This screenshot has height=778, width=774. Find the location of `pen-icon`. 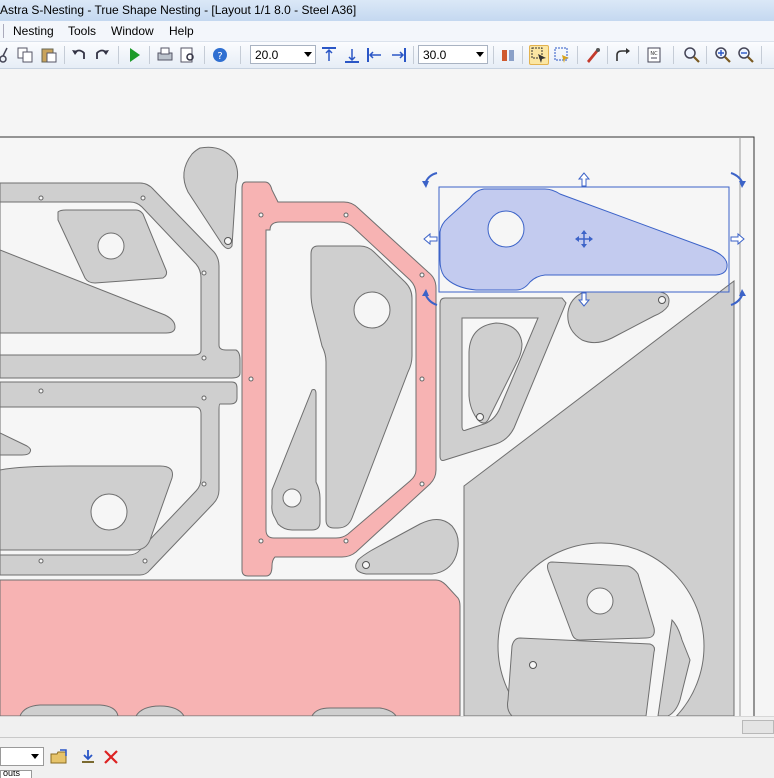

pen-icon is located at coordinates (593, 55).